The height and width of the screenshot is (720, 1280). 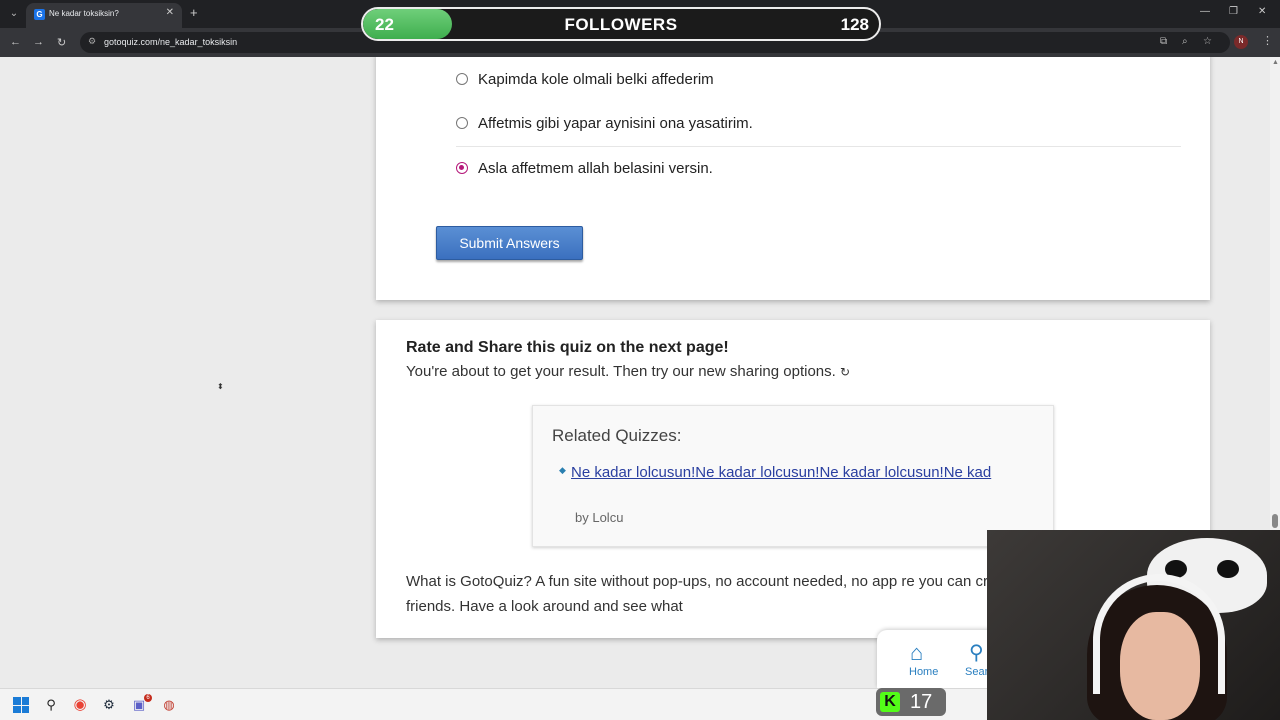 What do you see at coordinates (1262, 11) in the screenshot?
I see `window-close-icon: ✕` at bounding box center [1262, 11].